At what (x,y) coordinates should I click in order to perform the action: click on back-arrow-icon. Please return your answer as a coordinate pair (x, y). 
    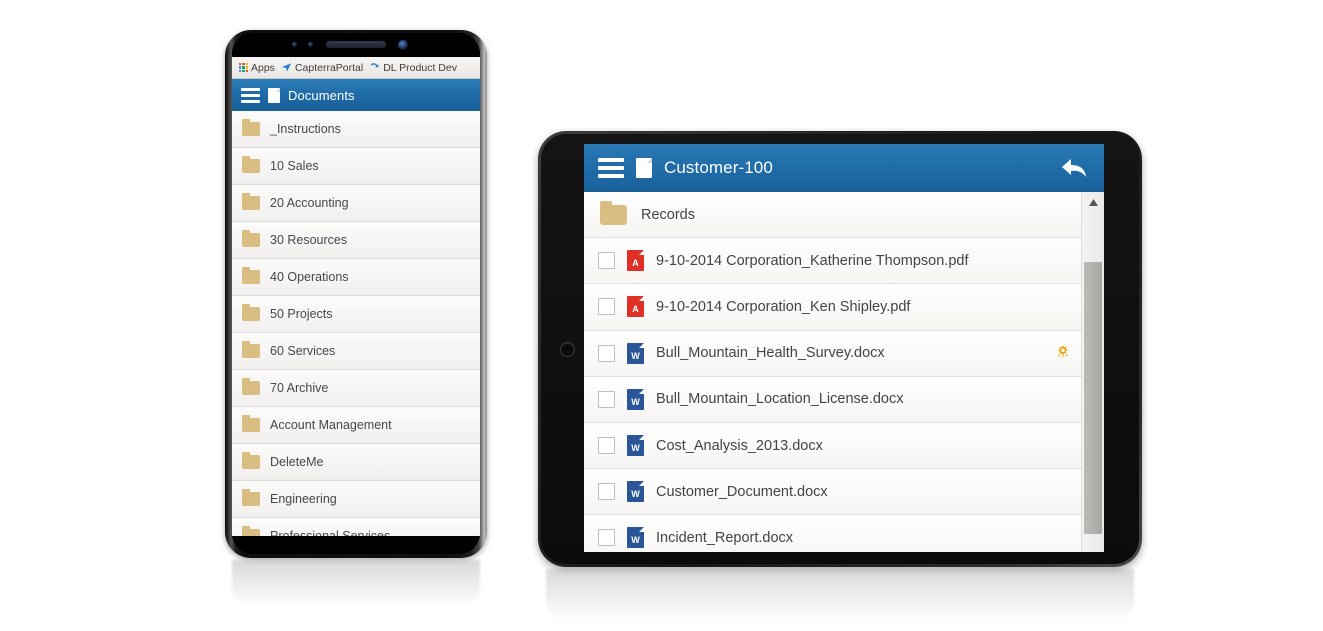
    Looking at the image, I should click on (1075, 168).